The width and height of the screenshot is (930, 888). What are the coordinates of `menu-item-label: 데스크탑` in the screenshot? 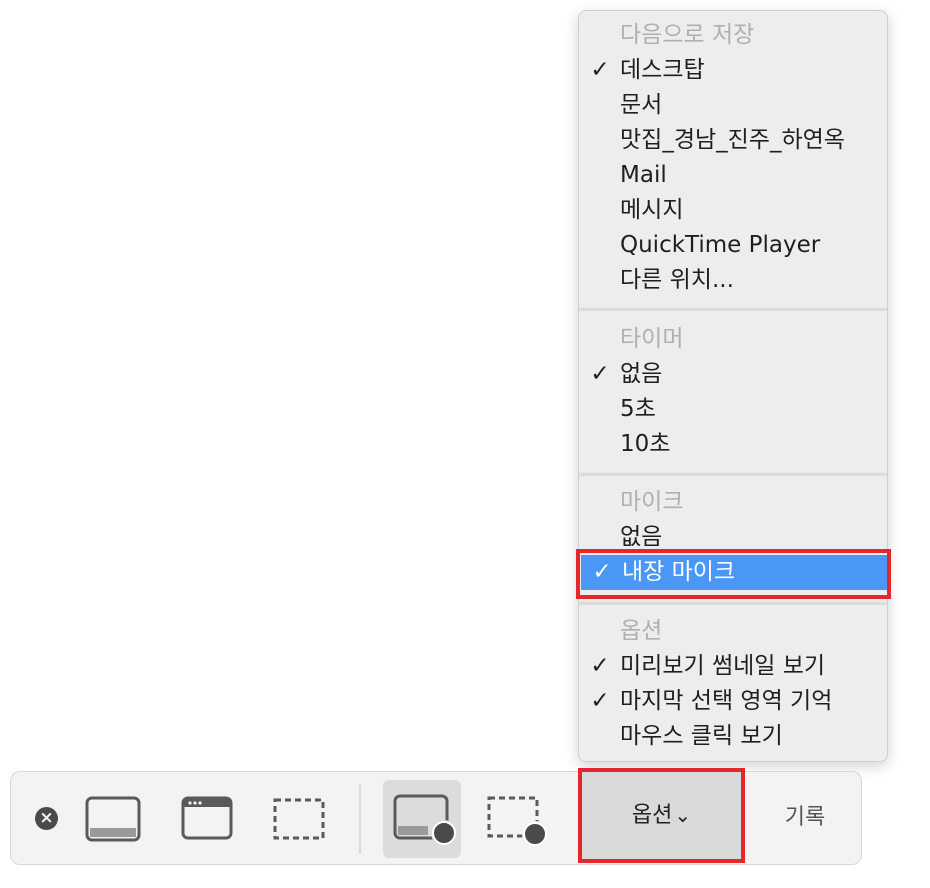 It's located at (662, 70).